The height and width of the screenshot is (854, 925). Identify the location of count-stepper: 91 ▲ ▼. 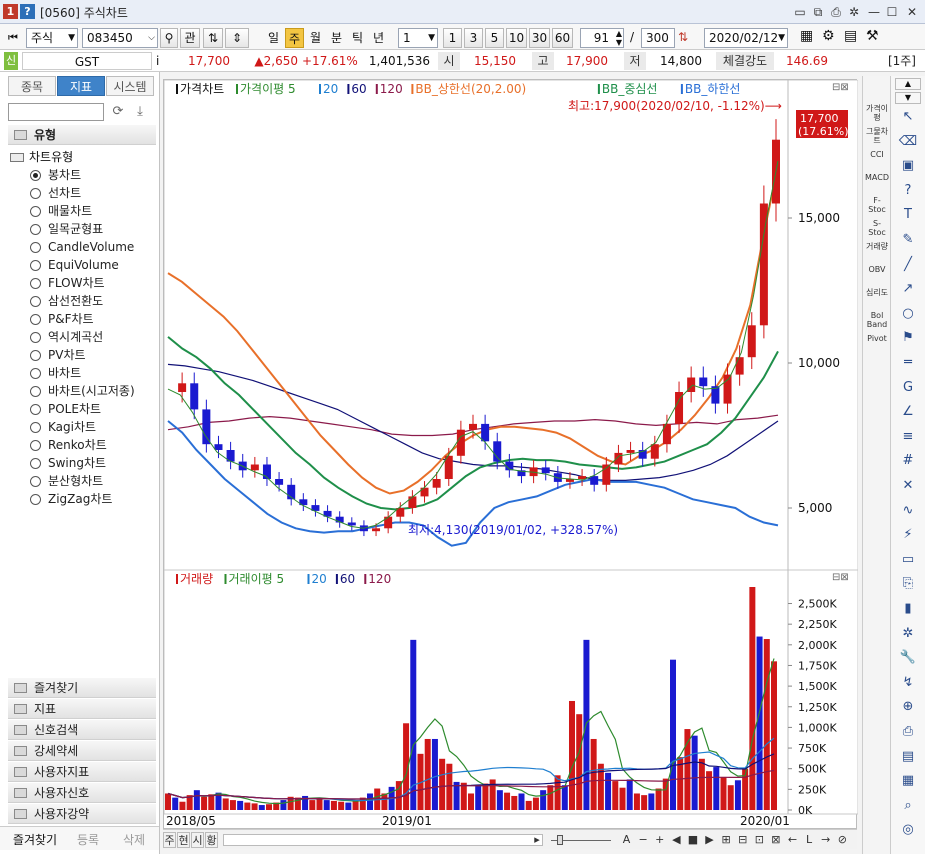
(602, 38).